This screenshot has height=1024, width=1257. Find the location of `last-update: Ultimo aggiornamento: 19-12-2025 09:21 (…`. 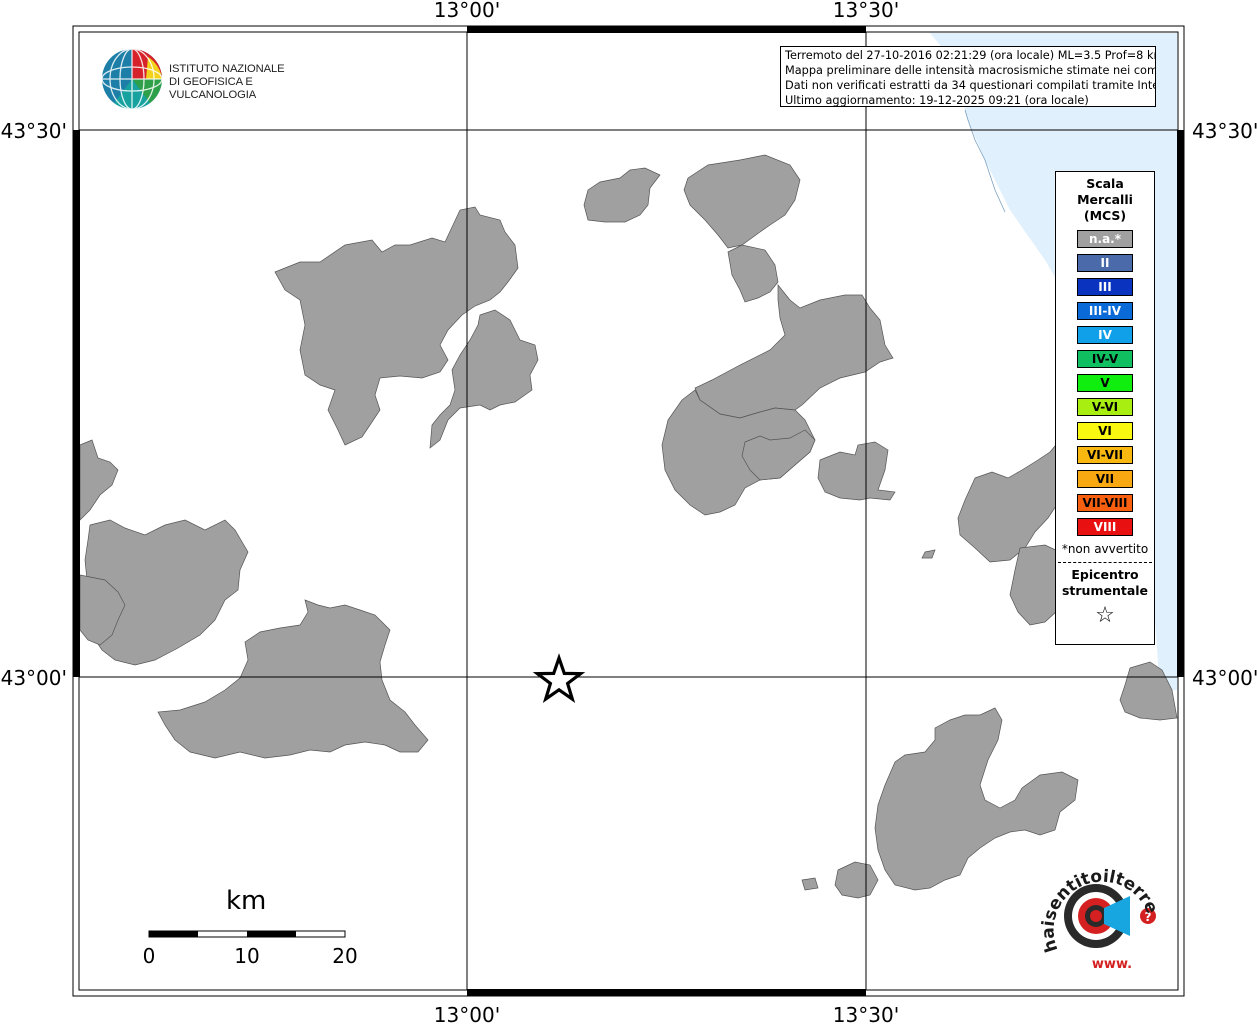

last-update: Ultimo aggiornamento: 19-12-2025 09:21 (… is located at coordinates (937, 100).